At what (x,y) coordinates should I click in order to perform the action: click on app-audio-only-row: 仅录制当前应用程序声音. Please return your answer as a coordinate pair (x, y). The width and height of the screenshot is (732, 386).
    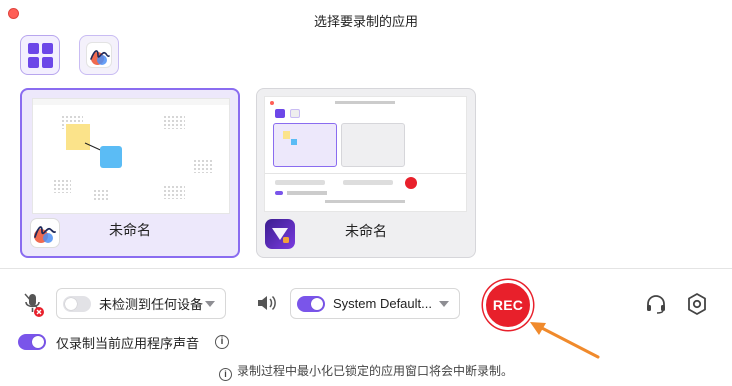
    Looking at the image, I should click on (109, 342).